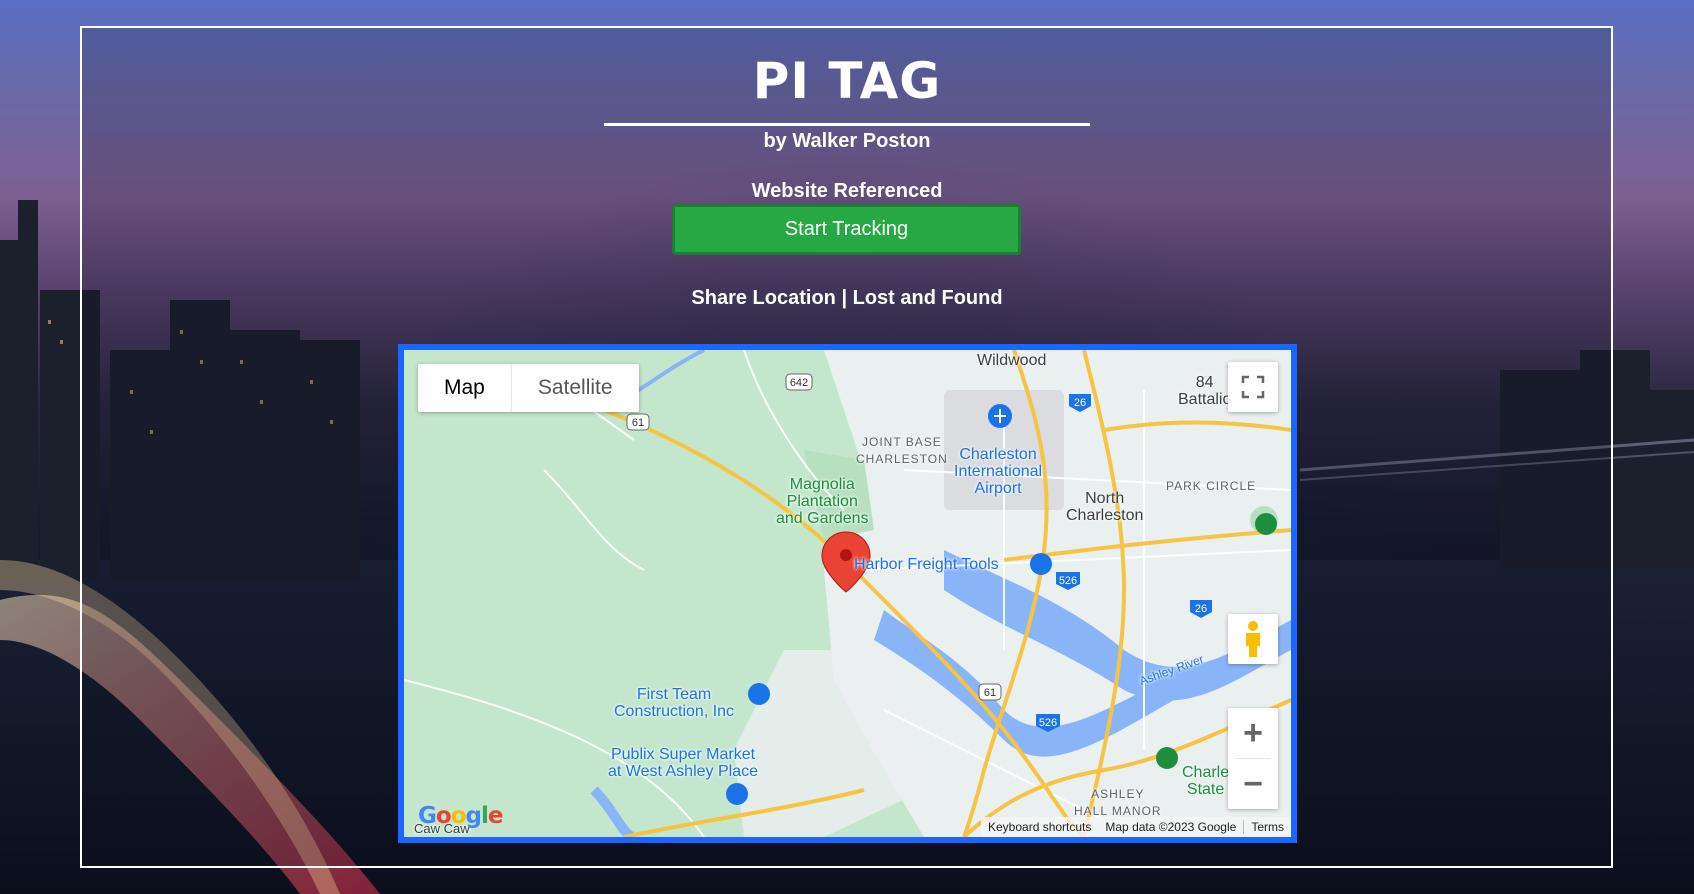 This screenshot has height=894, width=1694. What do you see at coordinates (1048, 723) in the screenshot?
I see `route-shield-526-south: 526` at bounding box center [1048, 723].